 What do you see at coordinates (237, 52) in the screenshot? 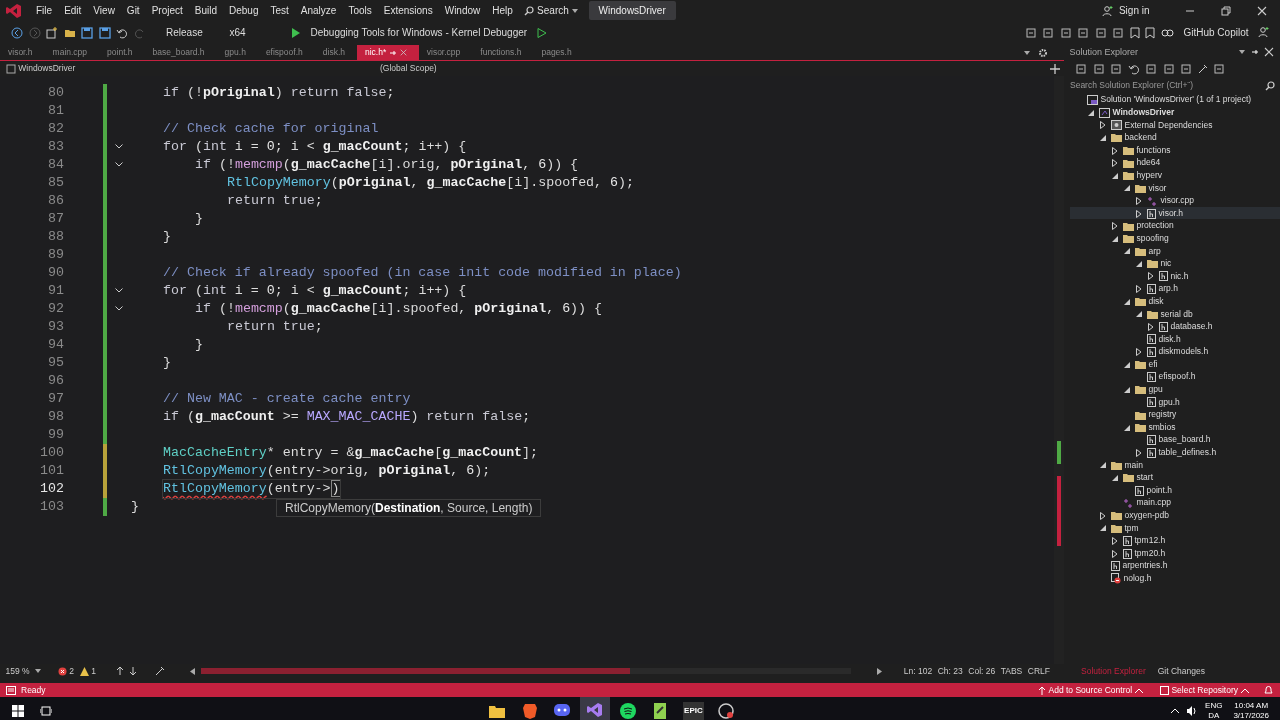
I see `file-tab: gpu.h` at bounding box center [237, 52].